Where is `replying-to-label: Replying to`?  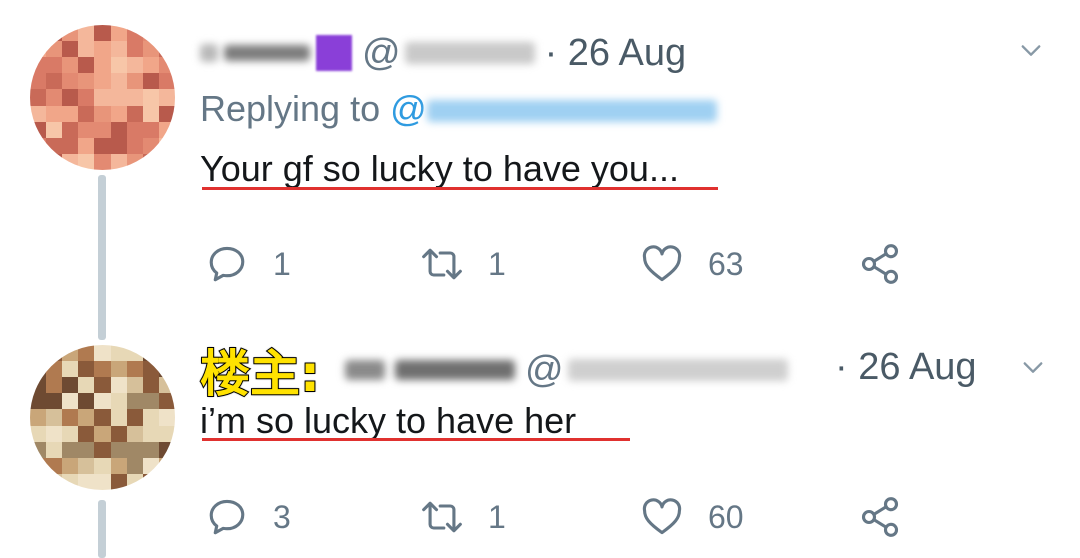 replying-to-label: Replying to is located at coordinates (290, 108).